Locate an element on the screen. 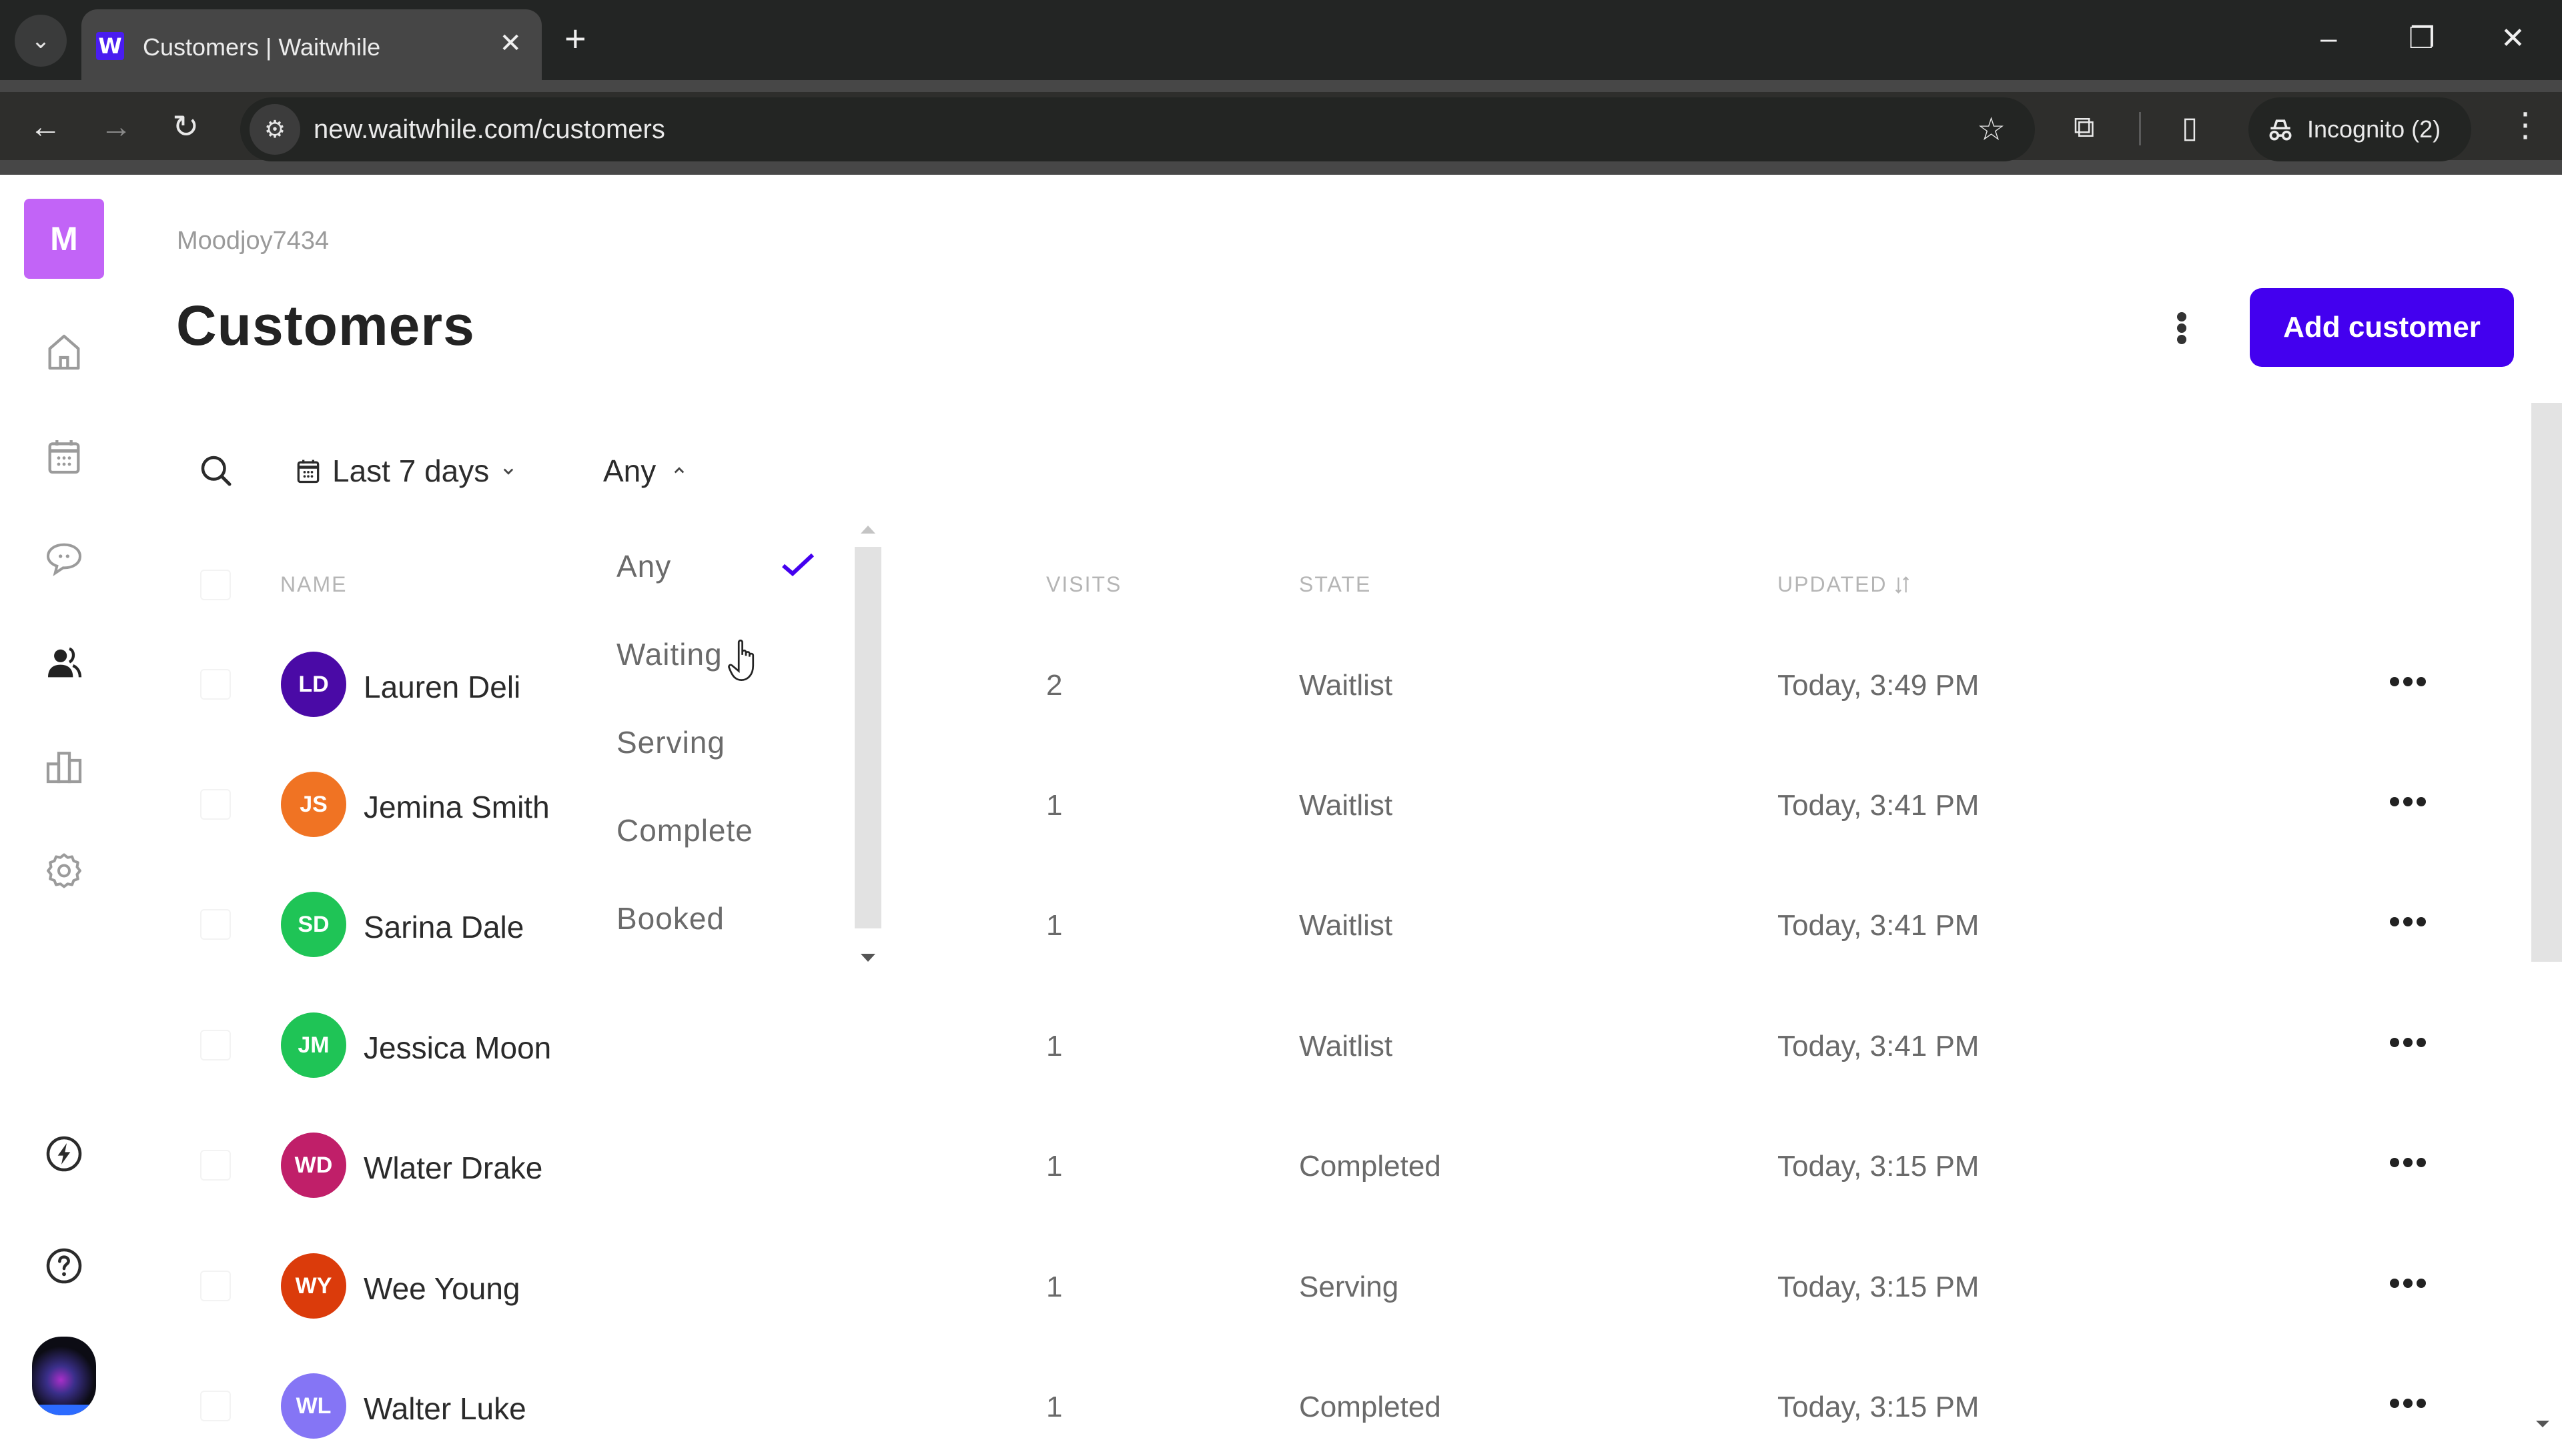  customer-state: Completed is located at coordinates (1370, 1167).